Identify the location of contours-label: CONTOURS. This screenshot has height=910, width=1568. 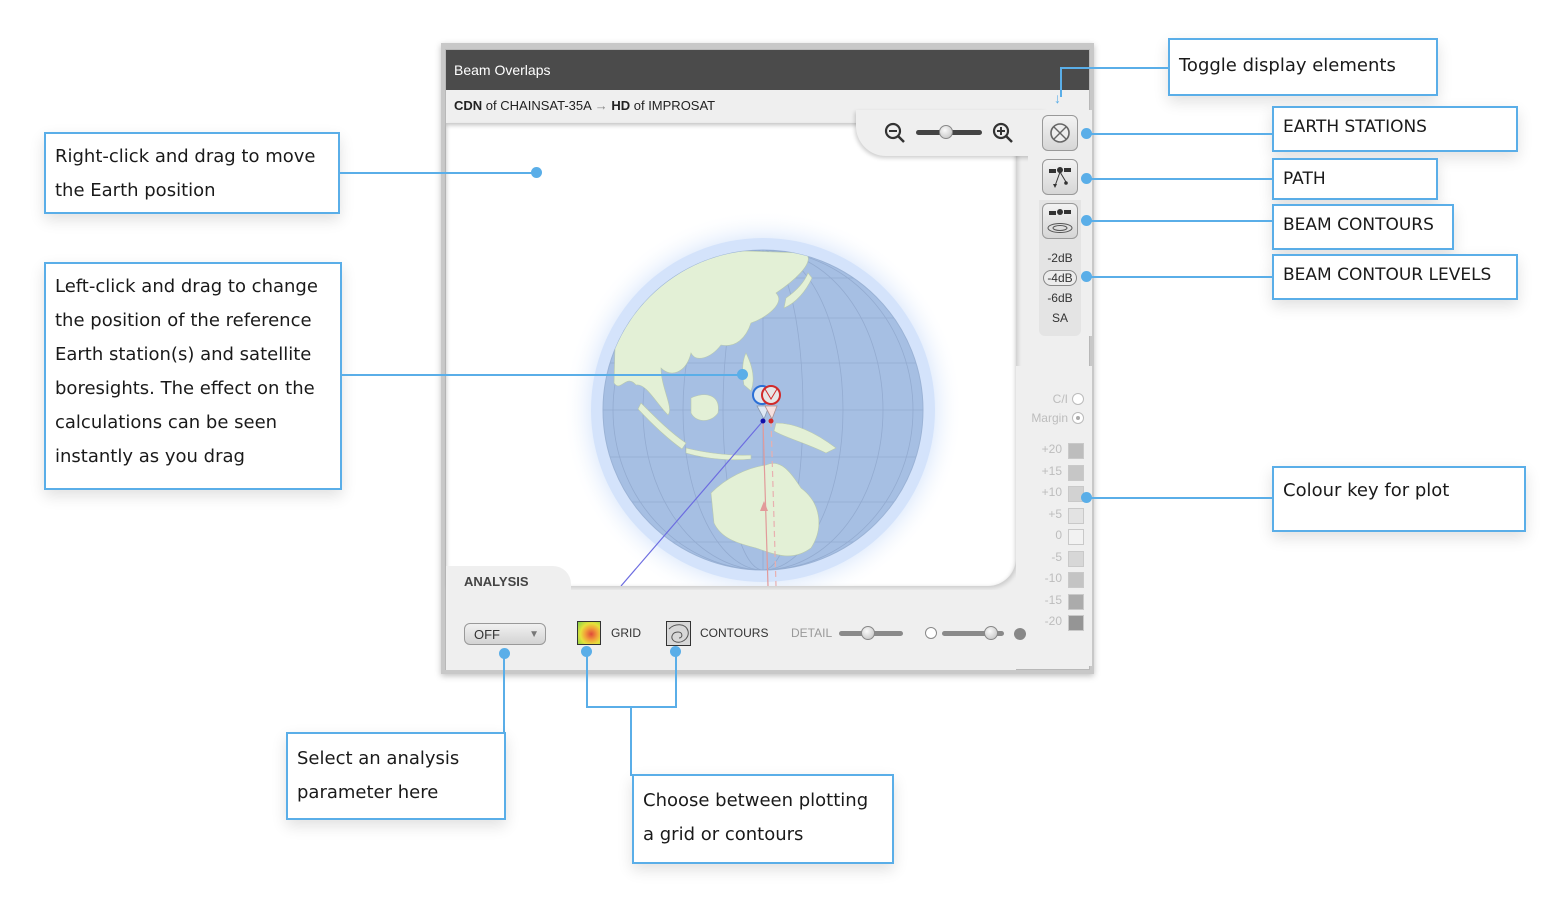
(734, 633).